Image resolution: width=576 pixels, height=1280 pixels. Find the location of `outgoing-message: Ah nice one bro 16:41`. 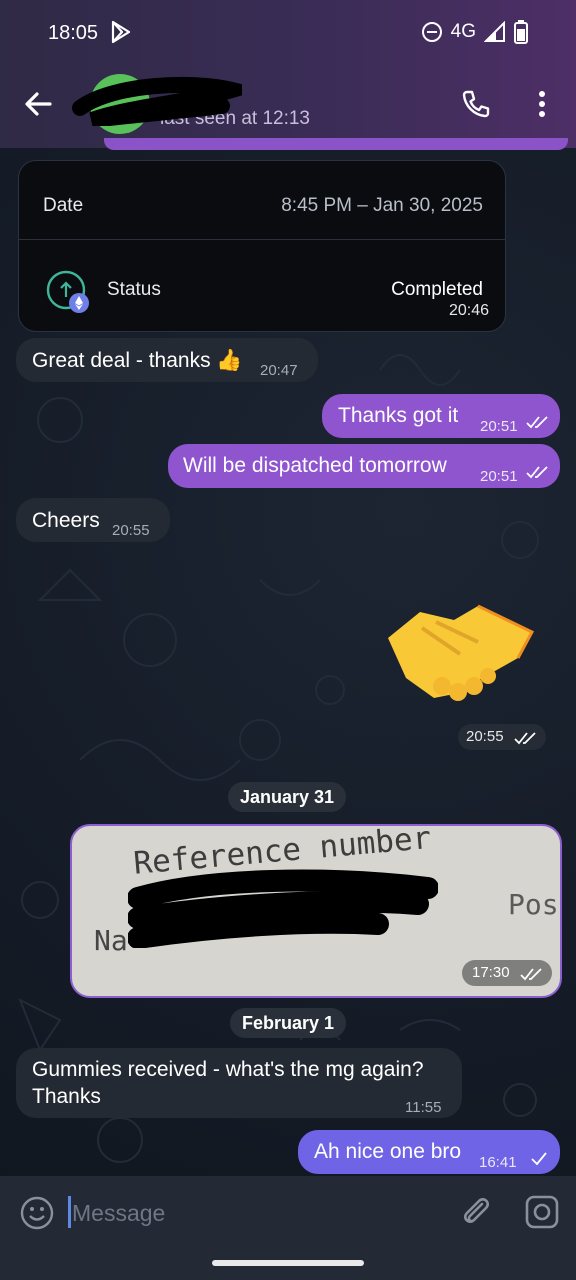

outgoing-message: Ah nice one bro 16:41 is located at coordinates (429, 1152).